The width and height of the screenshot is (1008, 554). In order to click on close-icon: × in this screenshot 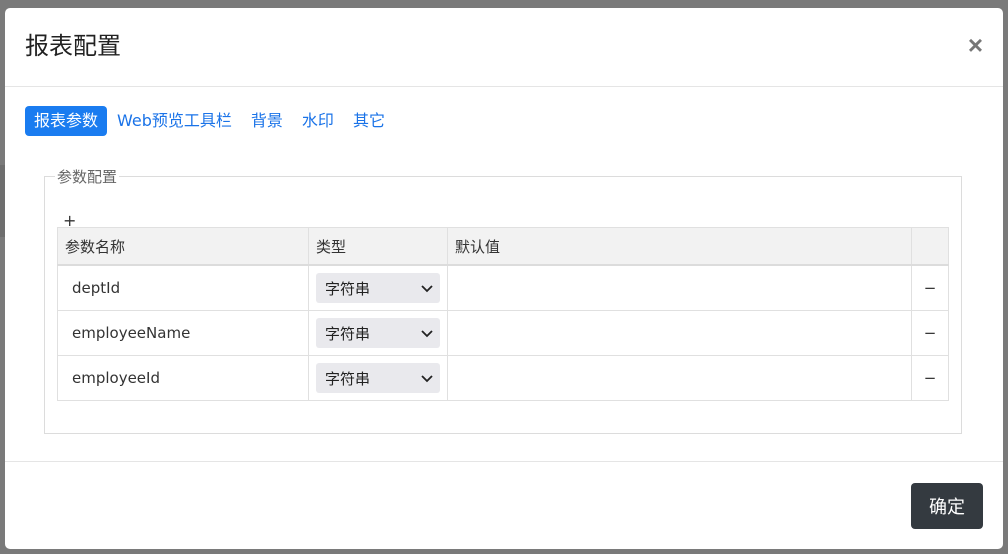, I will do `click(975, 45)`.